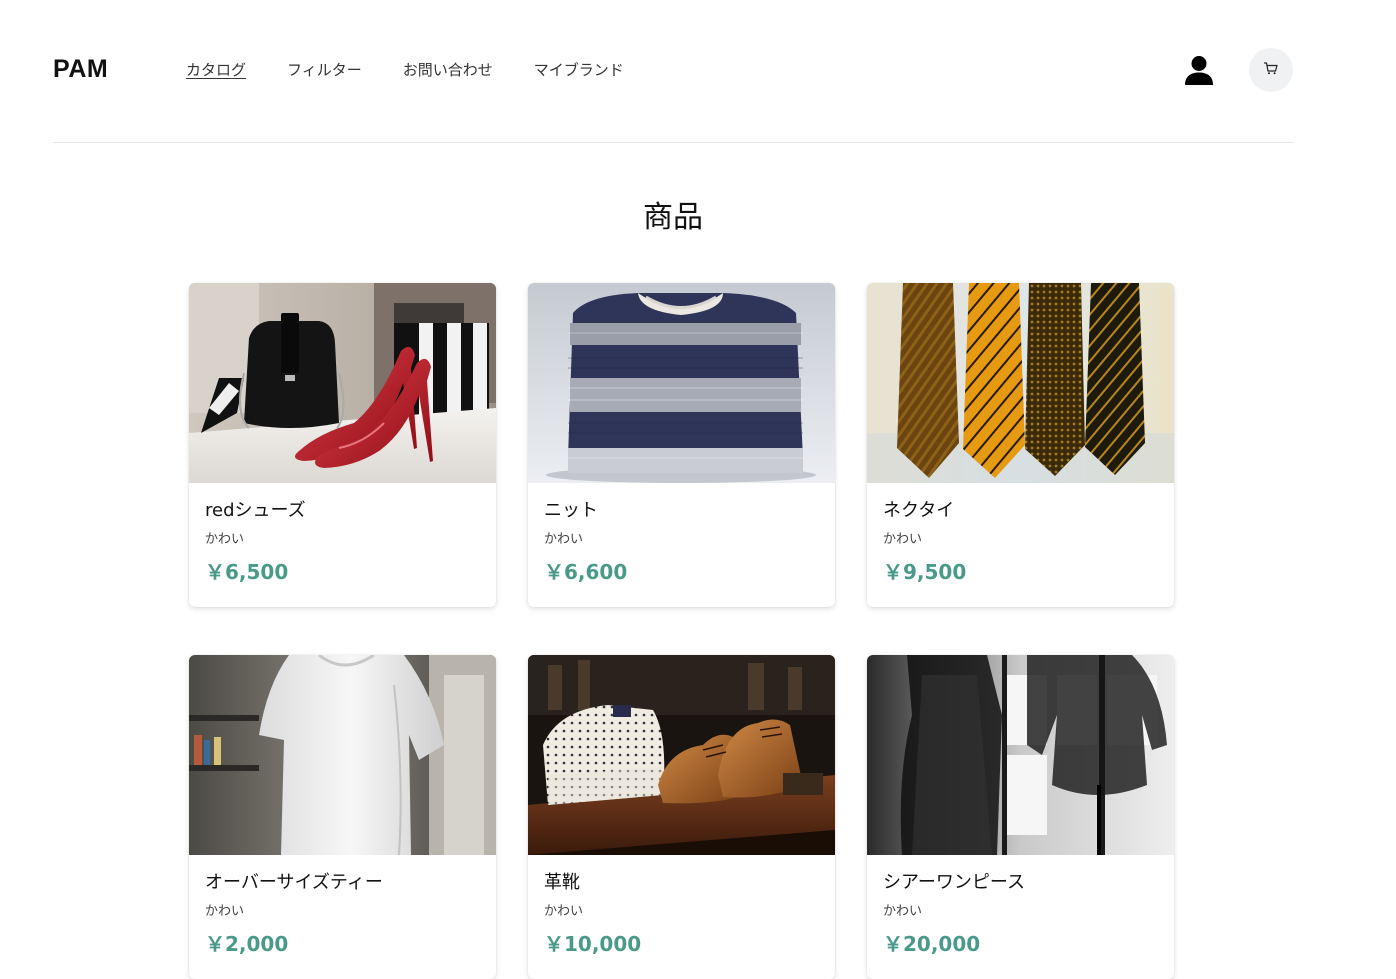  What do you see at coordinates (324, 69) in the screenshot?
I see `nav-item-filter: フィルター` at bounding box center [324, 69].